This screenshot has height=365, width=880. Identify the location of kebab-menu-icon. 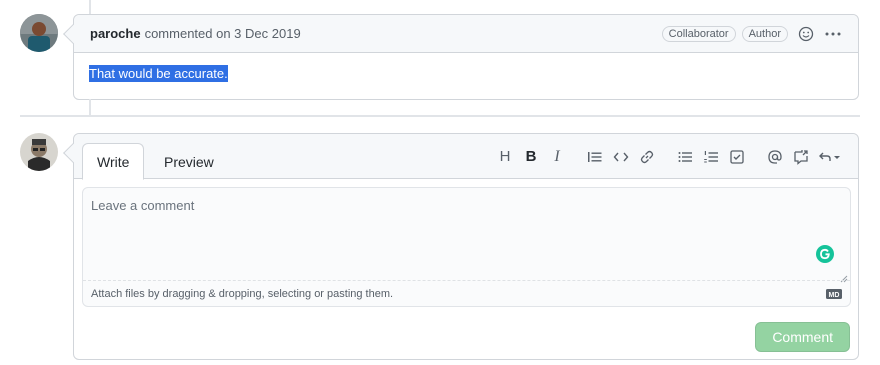
(833, 34).